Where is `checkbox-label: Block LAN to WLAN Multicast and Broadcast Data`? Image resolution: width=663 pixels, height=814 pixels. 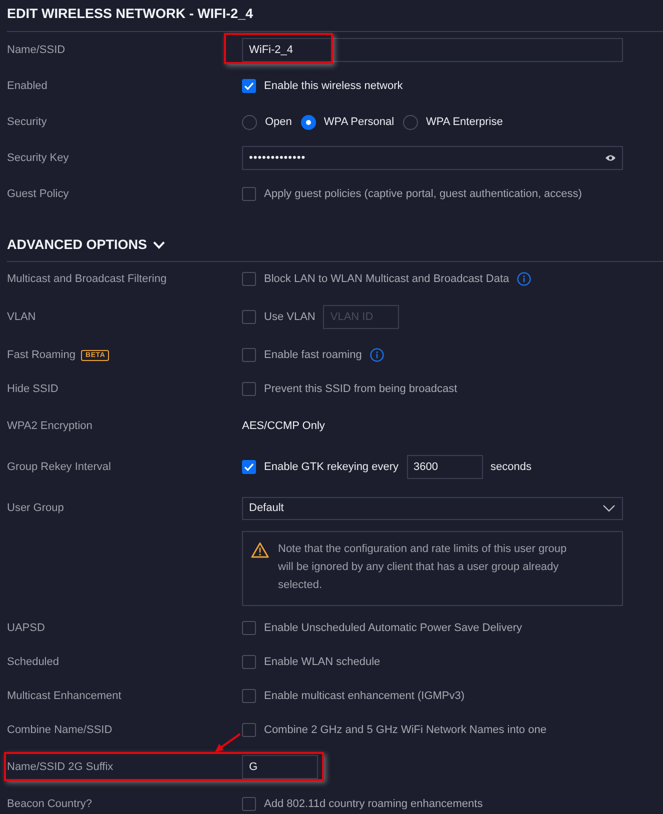 checkbox-label: Block LAN to WLAN Multicast and Broadcast Data is located at coordinates (387, 279).